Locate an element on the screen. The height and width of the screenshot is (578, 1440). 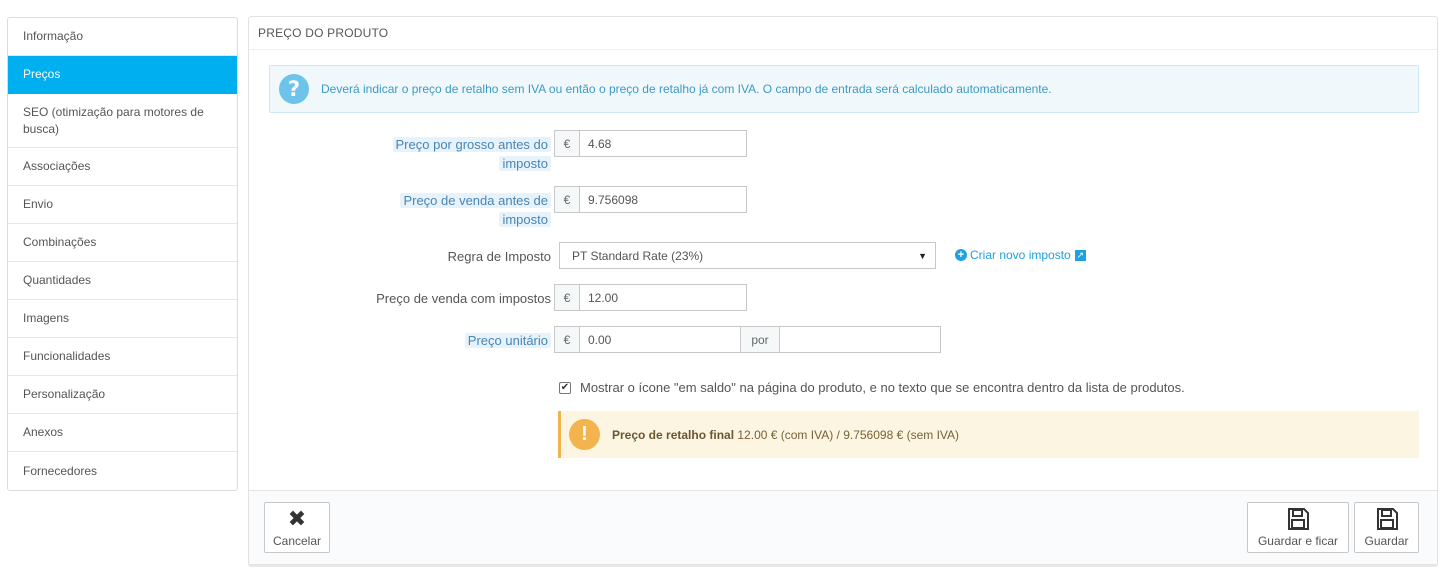
tab-quantidades: Quantidades is located at coordinates (122, 281).